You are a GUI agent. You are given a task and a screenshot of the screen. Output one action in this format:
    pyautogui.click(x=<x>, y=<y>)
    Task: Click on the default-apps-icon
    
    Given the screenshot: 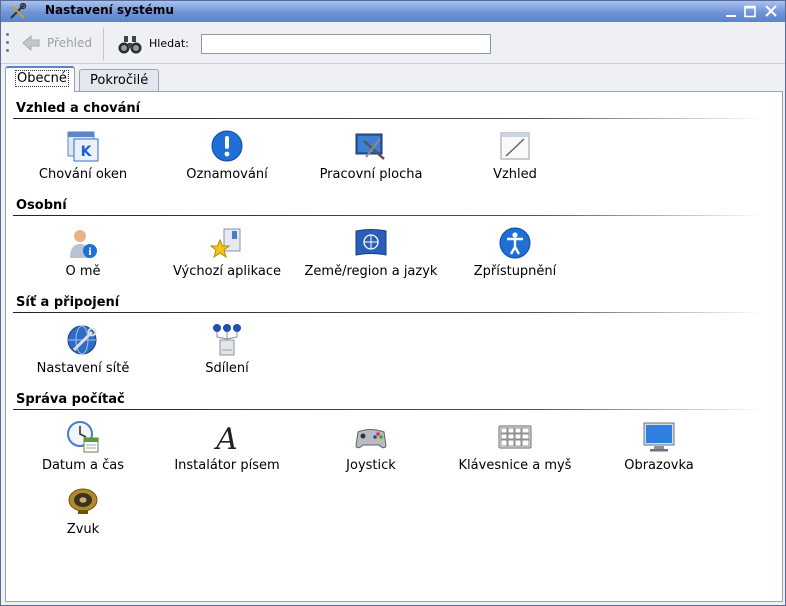 What is the action you would take?
    pyautogui.click(x=225, y=243)
    